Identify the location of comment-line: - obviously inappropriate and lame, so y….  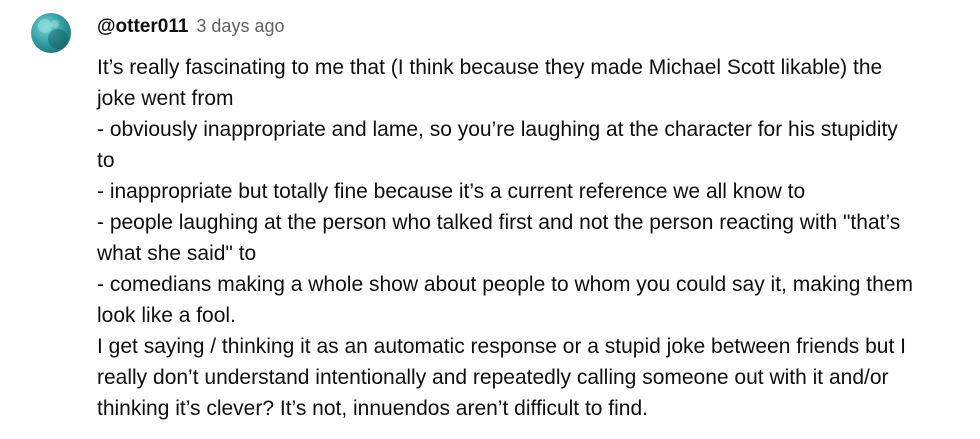
(497, 129).